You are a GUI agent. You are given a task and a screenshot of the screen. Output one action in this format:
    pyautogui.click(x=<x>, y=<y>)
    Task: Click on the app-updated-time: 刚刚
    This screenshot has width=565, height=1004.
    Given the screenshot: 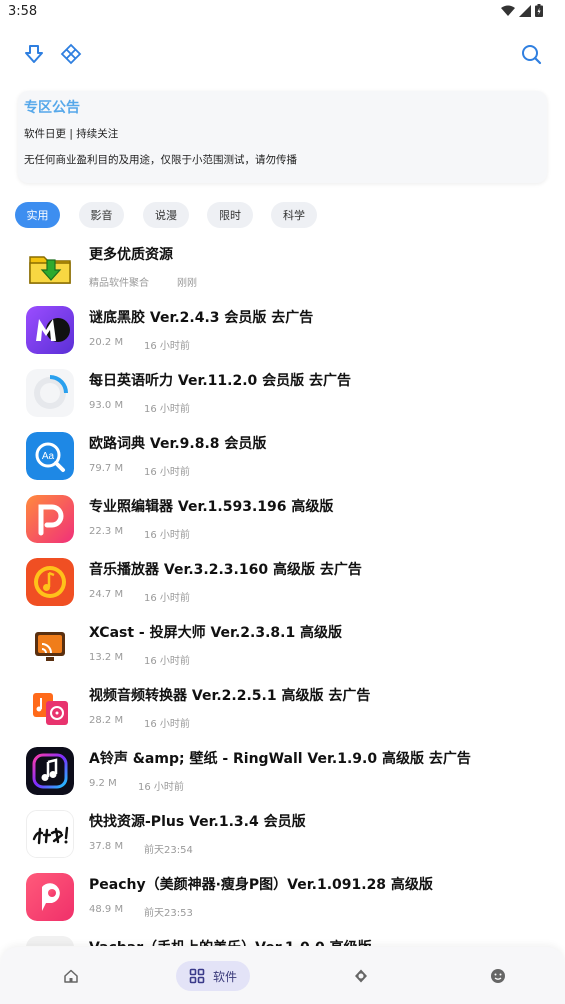 What is the action you would take?
    pyautogui.click(x=187, y=283)
    